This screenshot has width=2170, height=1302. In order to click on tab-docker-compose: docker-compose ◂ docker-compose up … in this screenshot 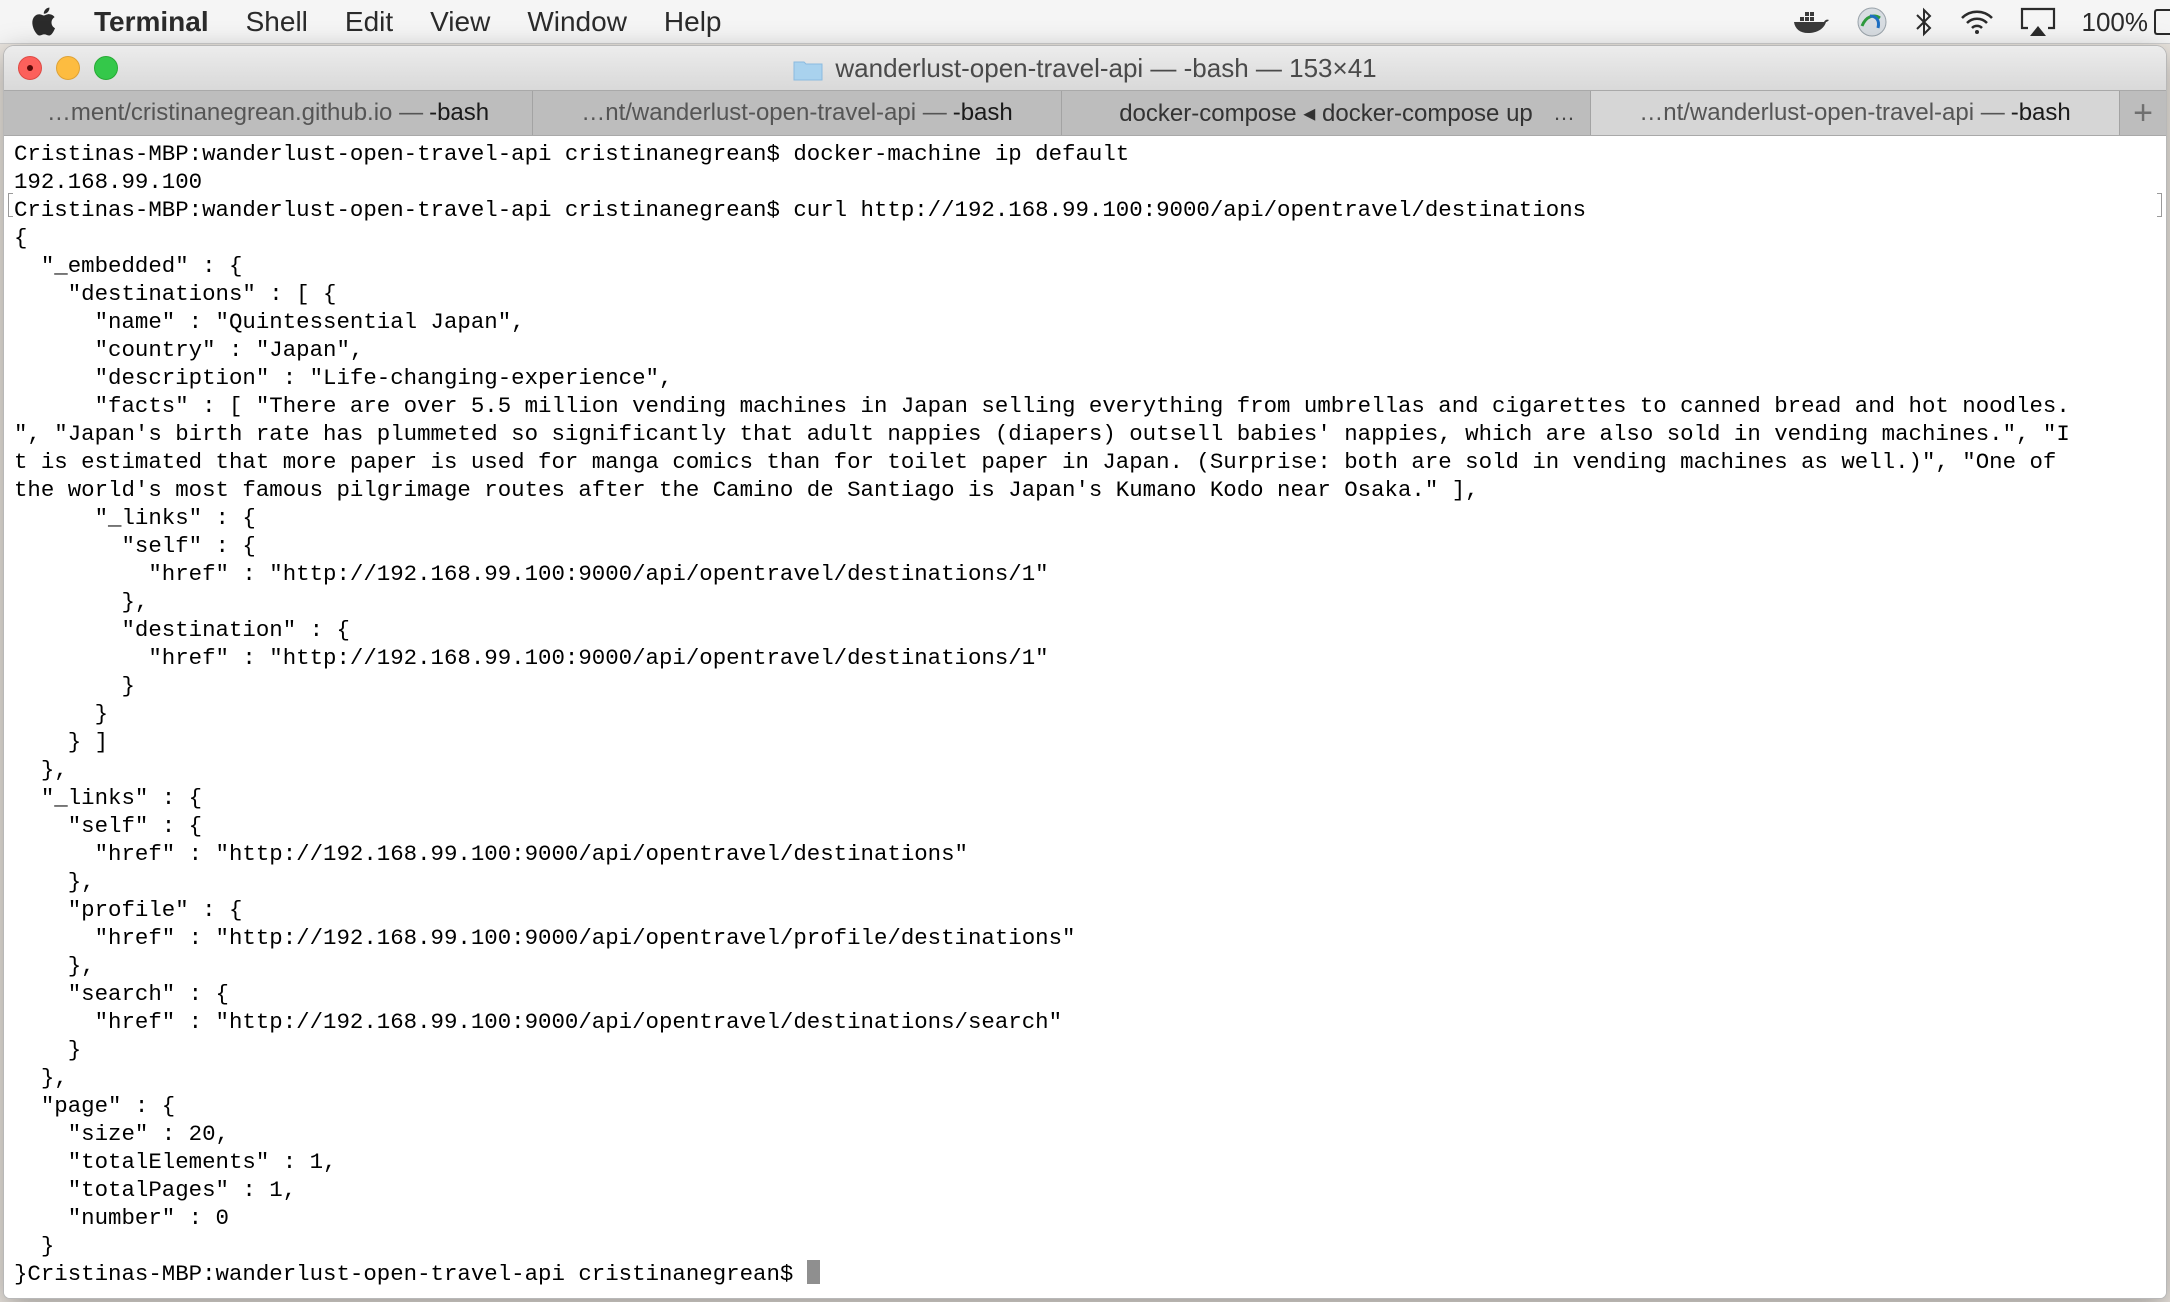, I will do `click(1326, 113)`.